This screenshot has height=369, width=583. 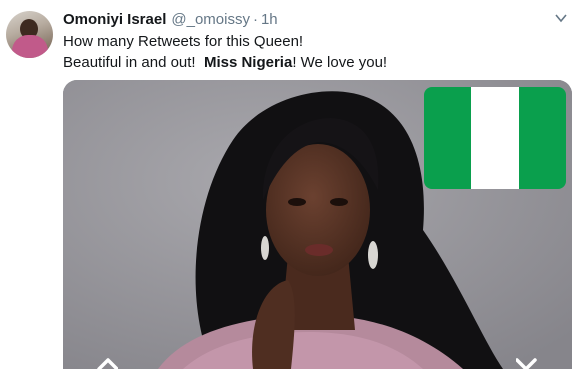 I want to click on nigeria-flag-icon, so click(x=495, y=138).